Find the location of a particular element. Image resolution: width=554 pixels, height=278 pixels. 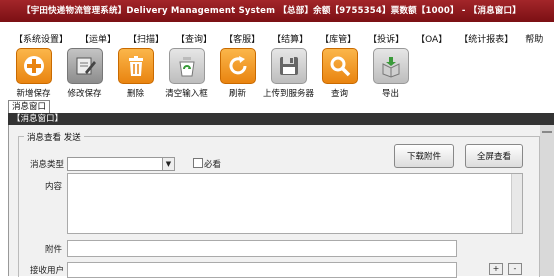

recipient-label: 接收用户 is located at coordinates (47, 271).